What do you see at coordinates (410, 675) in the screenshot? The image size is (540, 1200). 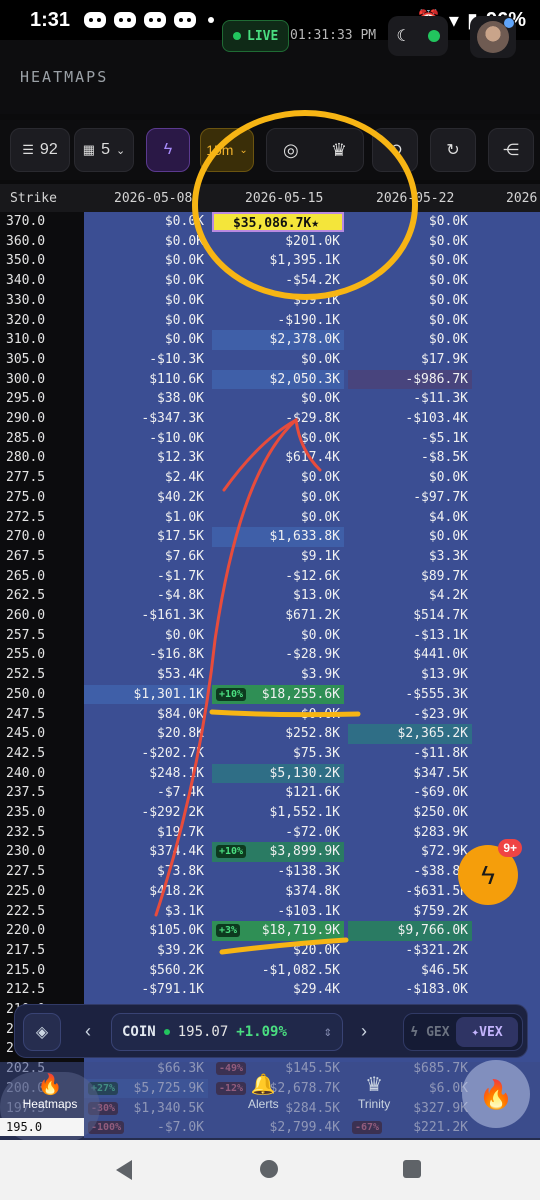 I see `heatmap-cell: $13.9K` at bounding box center [410, 675].